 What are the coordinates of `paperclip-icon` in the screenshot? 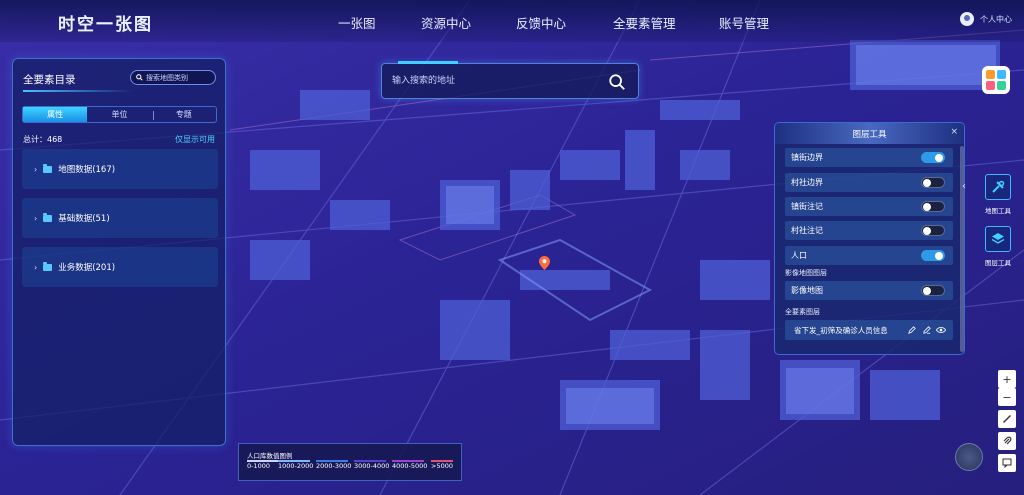 It's located at (1007, 440).